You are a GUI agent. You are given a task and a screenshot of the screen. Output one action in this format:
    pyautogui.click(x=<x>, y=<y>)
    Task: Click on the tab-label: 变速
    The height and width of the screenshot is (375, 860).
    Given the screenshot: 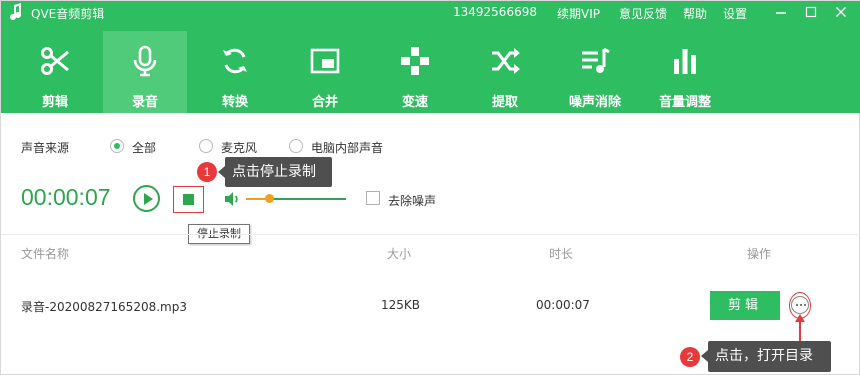 What is the action you would take?
    pyautogui.click(x=414, y=102)
    